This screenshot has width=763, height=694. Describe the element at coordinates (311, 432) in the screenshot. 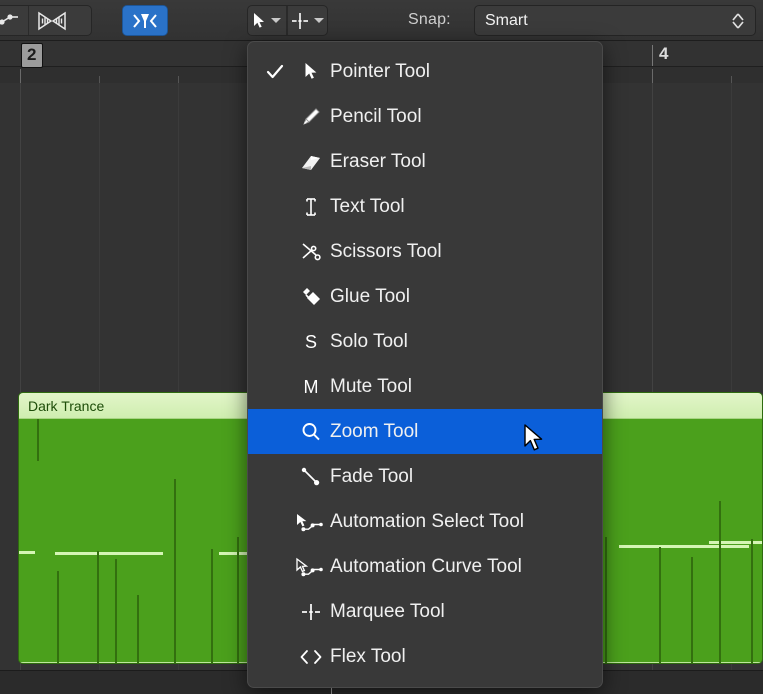

I see `zoom-tool-icon` at that location.